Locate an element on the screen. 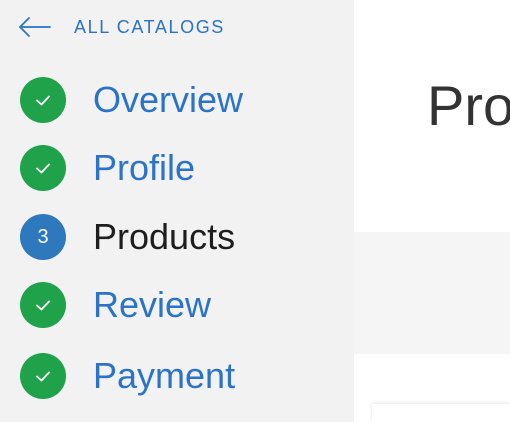 The image size is (510, 422). step-overview: Overview is located at coordinates (131, 100).